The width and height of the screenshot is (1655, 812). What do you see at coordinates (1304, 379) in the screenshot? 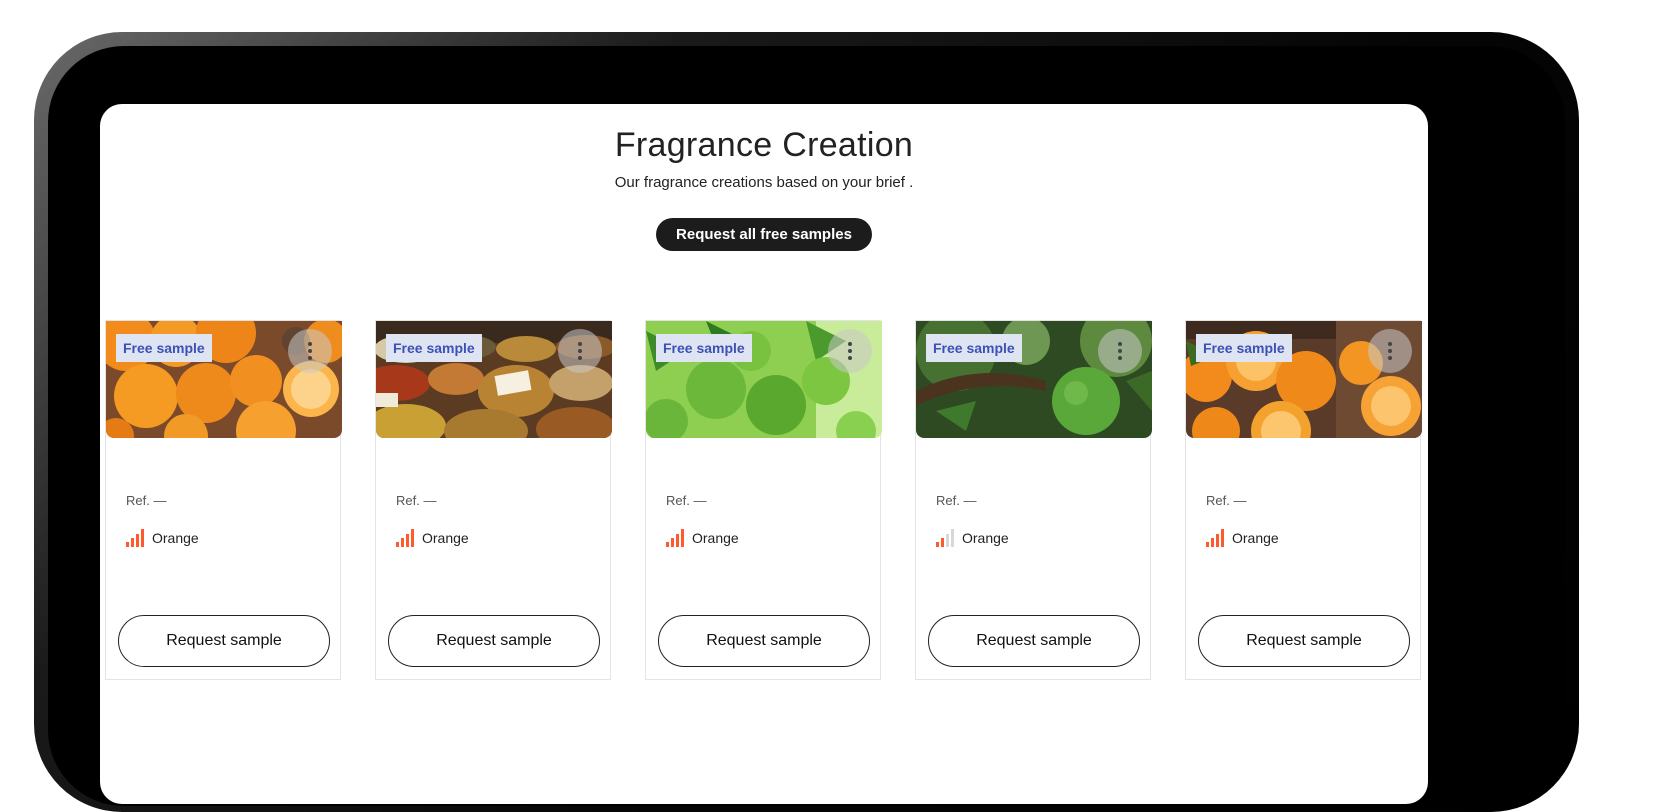
I see `fragrance-image-tangerines: Free sample` at bounding box center [1304, 379].